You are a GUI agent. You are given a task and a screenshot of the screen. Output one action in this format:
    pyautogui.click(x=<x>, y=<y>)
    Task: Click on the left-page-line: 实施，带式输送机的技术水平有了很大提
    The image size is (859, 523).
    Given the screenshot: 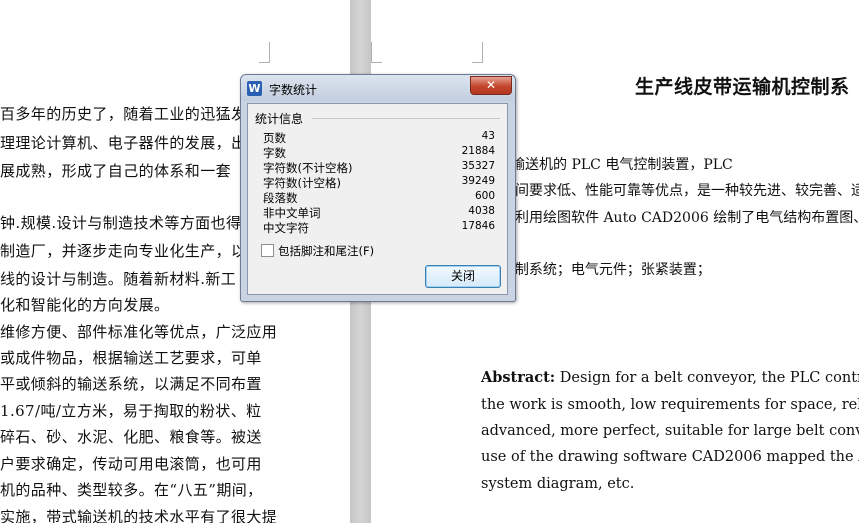 What is the action you would take?
    pyautogui.click(x=139, y=515)
    